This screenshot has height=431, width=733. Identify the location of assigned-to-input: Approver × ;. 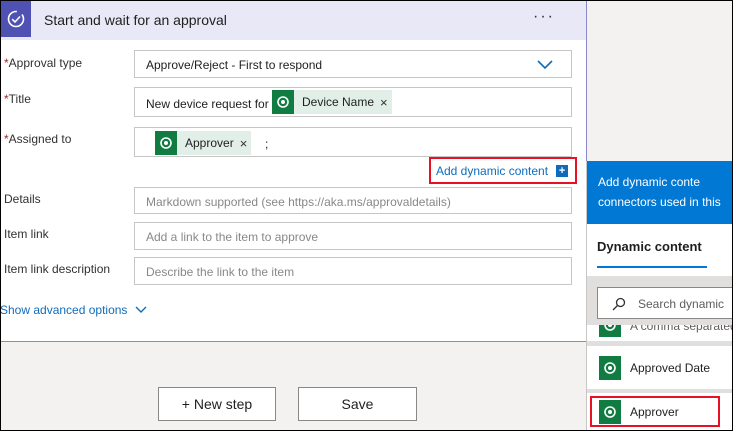
(353, 142).